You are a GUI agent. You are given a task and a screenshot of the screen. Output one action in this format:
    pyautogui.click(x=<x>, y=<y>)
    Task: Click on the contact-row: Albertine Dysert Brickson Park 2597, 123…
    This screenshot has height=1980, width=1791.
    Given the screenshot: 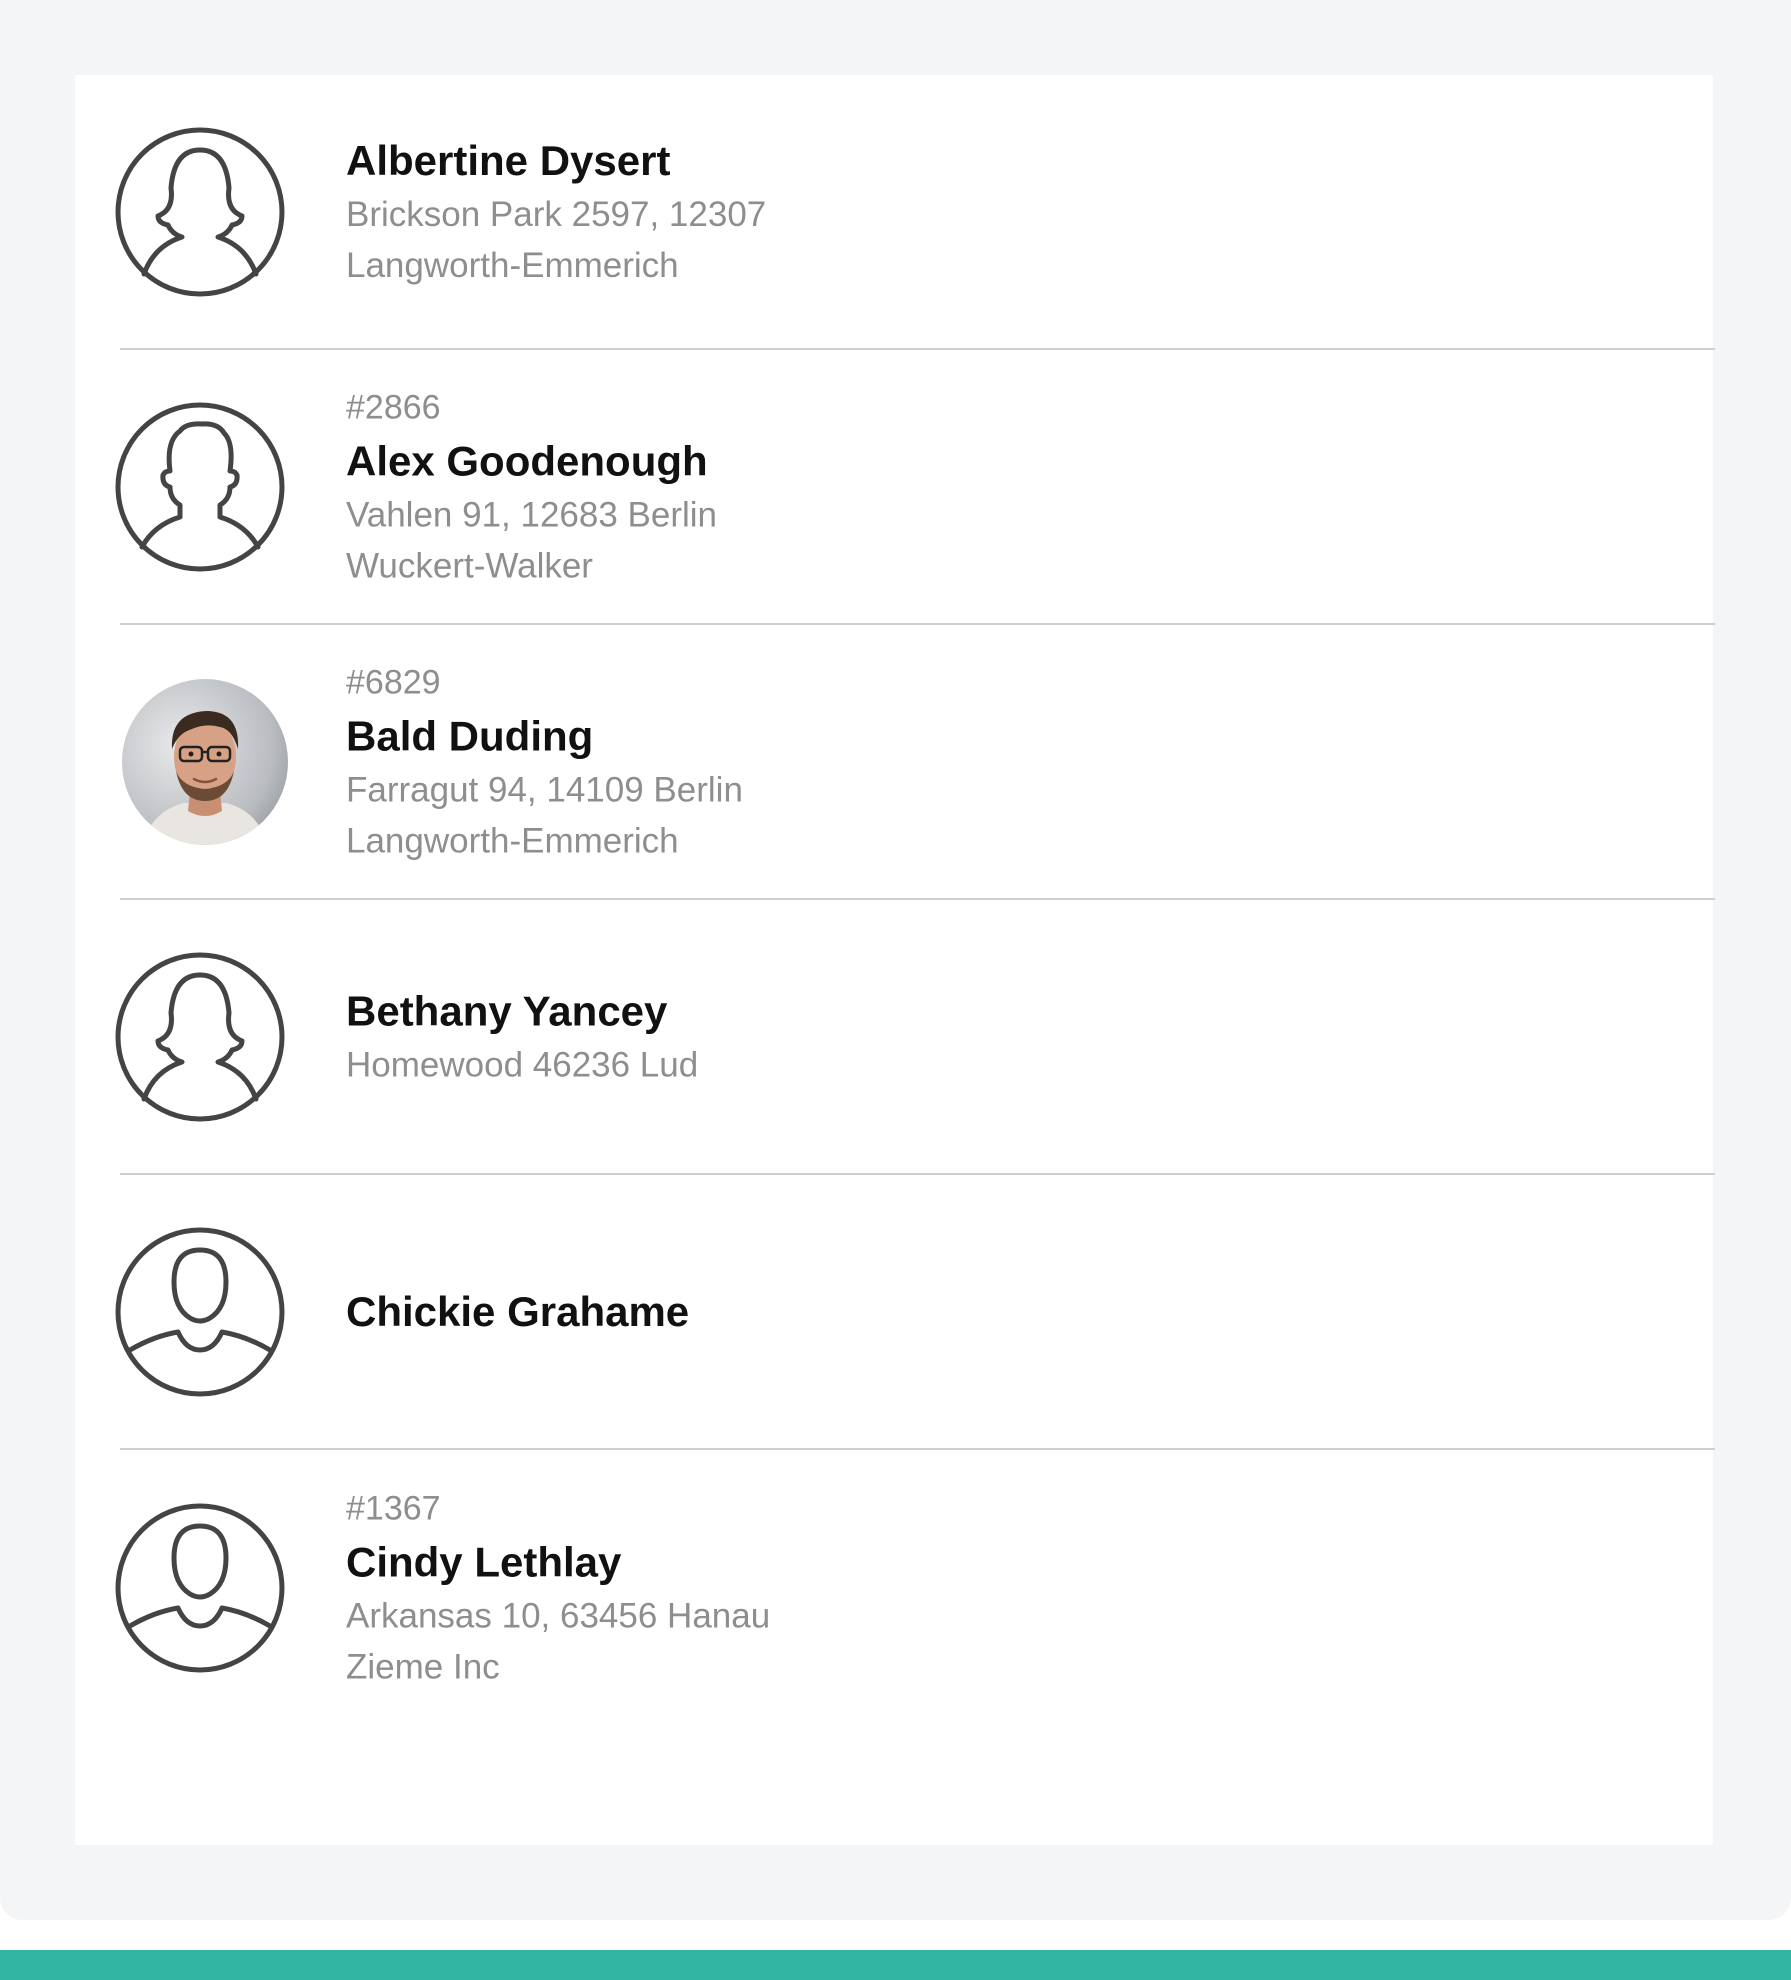 What is the action you would take?
    pyautogui.click(x=915, y=212)
    